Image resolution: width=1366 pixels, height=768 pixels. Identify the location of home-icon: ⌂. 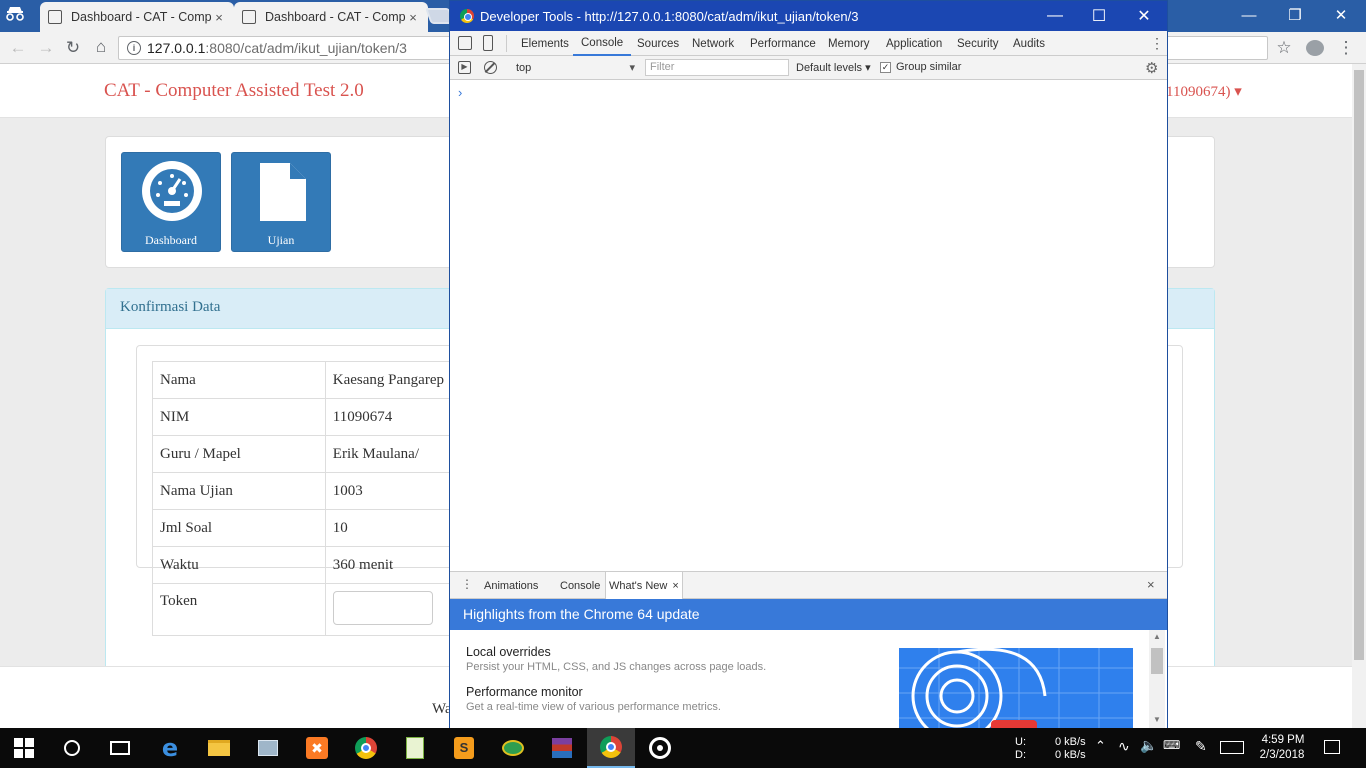
(101, 47).